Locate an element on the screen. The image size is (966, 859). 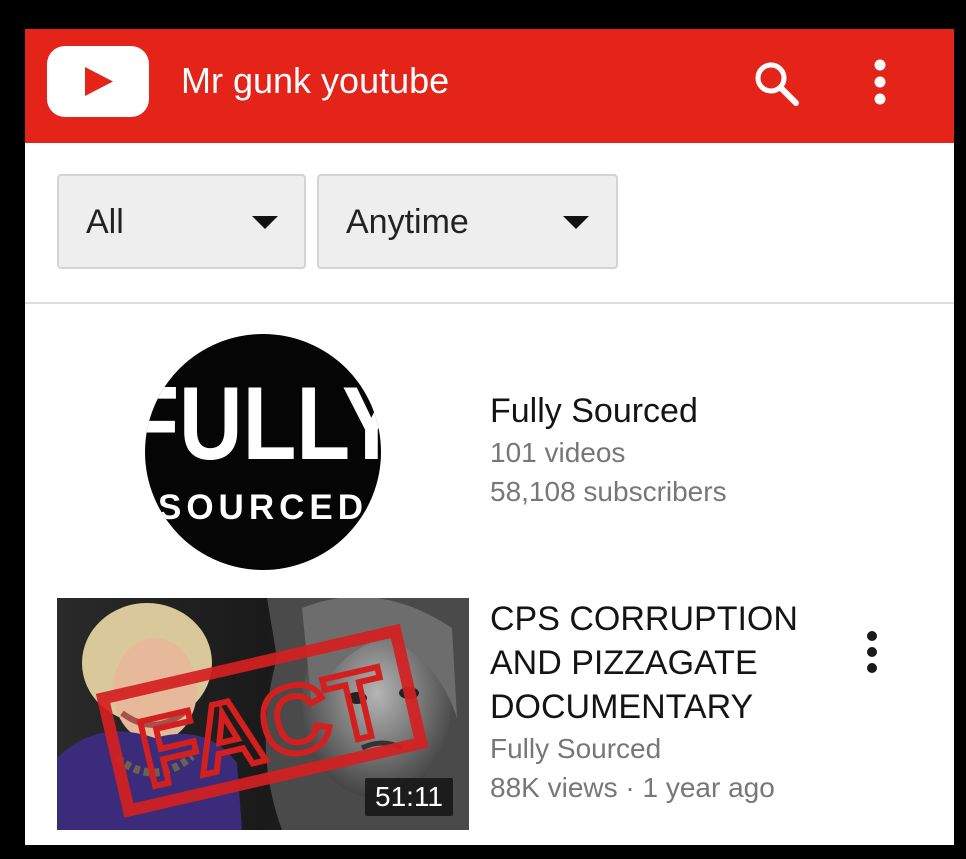
channel-video-count: 101 videos is located at coordinates (558, 452).